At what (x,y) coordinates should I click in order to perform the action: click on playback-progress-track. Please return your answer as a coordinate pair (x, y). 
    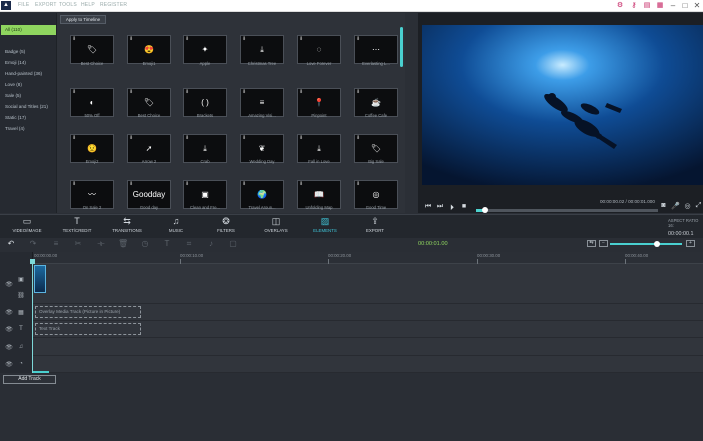
    Looking at the image, I should click on (567, 210).